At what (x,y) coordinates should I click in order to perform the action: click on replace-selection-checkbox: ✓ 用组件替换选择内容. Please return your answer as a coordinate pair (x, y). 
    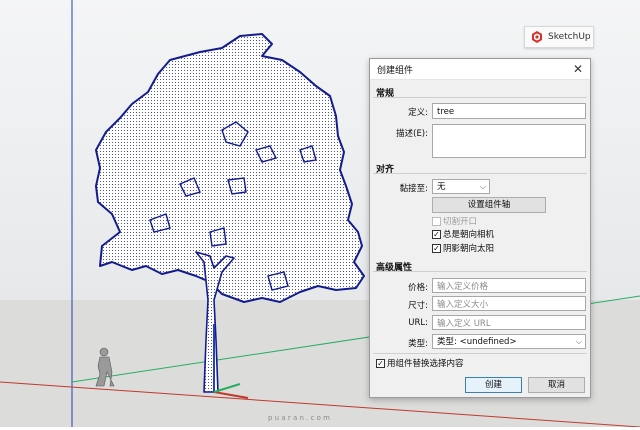
    Looking at the image, I should click on (420, 363).